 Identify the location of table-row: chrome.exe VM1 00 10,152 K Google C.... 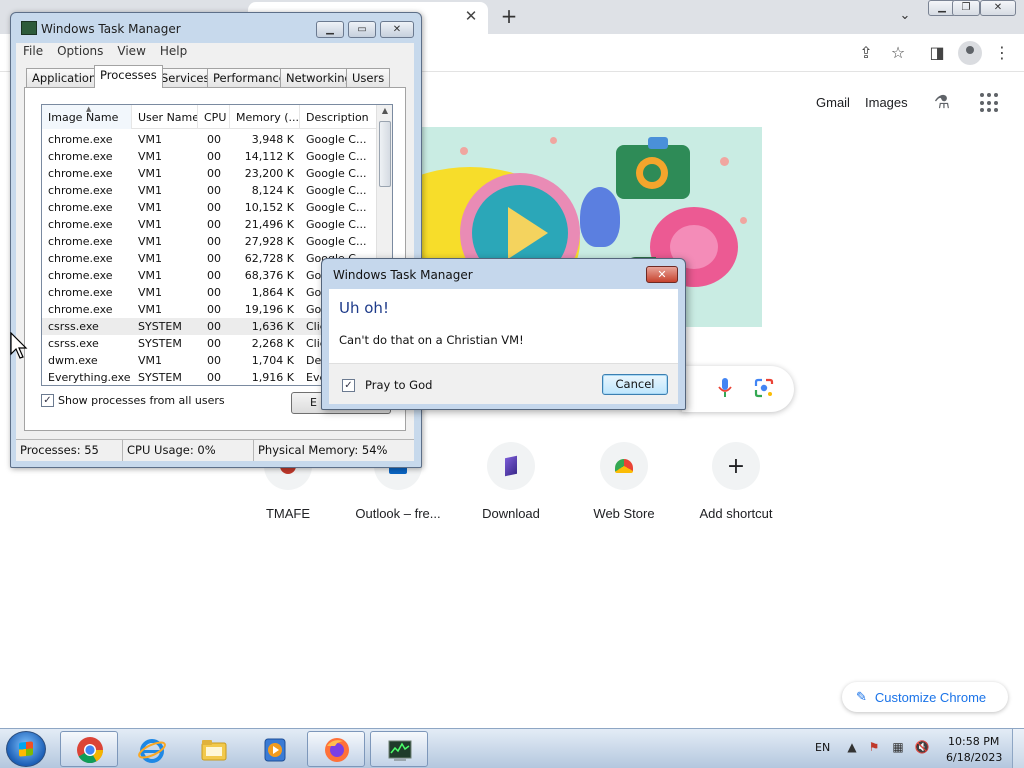
(209, 207).